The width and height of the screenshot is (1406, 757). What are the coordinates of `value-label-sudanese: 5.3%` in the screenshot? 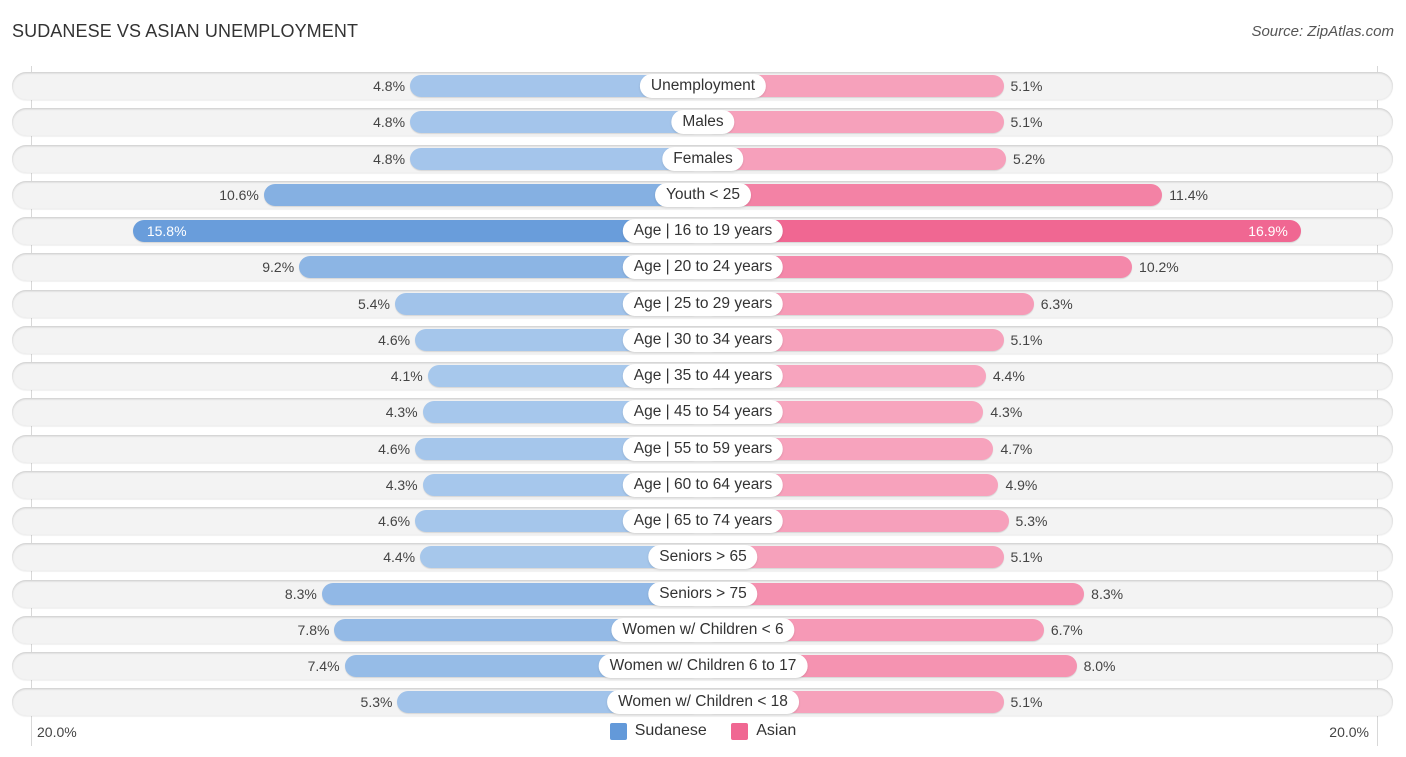 It's located at (376, 702).